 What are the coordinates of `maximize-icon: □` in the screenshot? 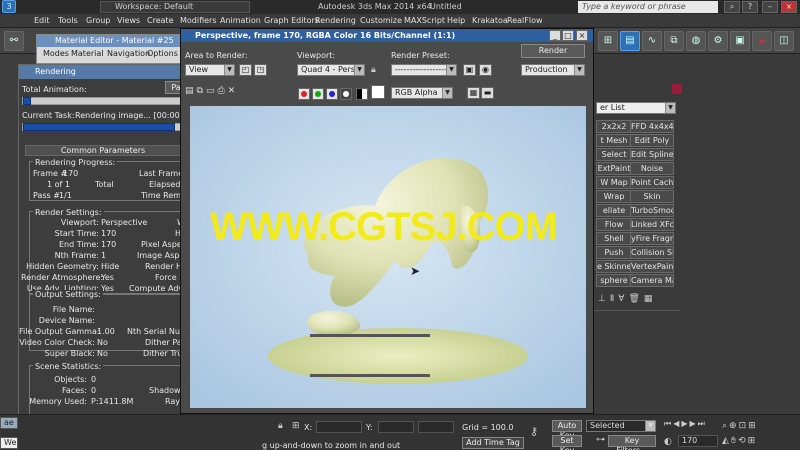 It's located at (568, 35).